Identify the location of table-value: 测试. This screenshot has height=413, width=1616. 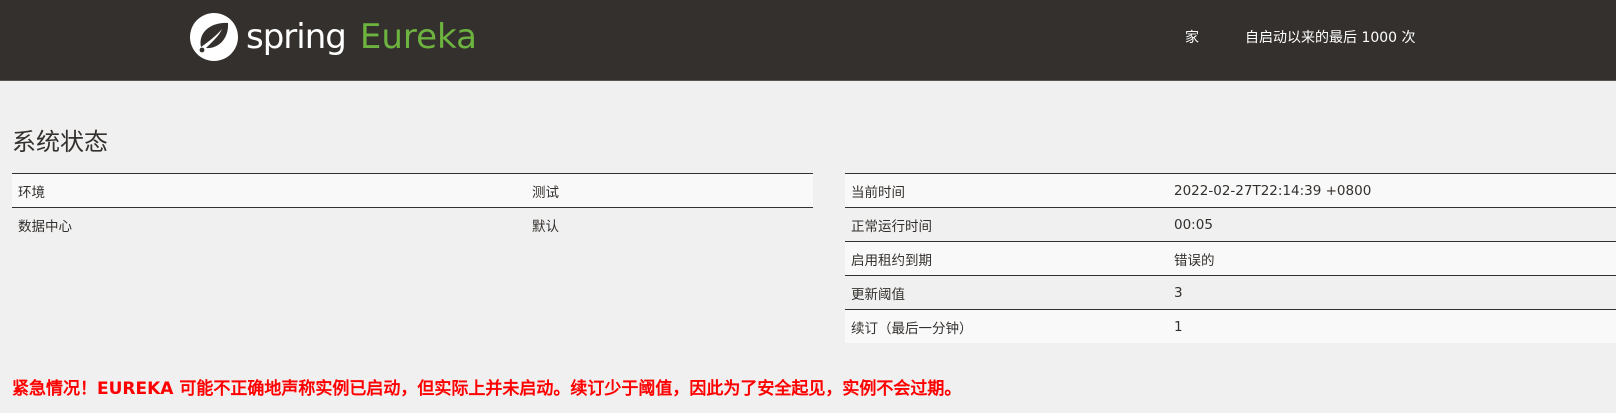
(545, 192).